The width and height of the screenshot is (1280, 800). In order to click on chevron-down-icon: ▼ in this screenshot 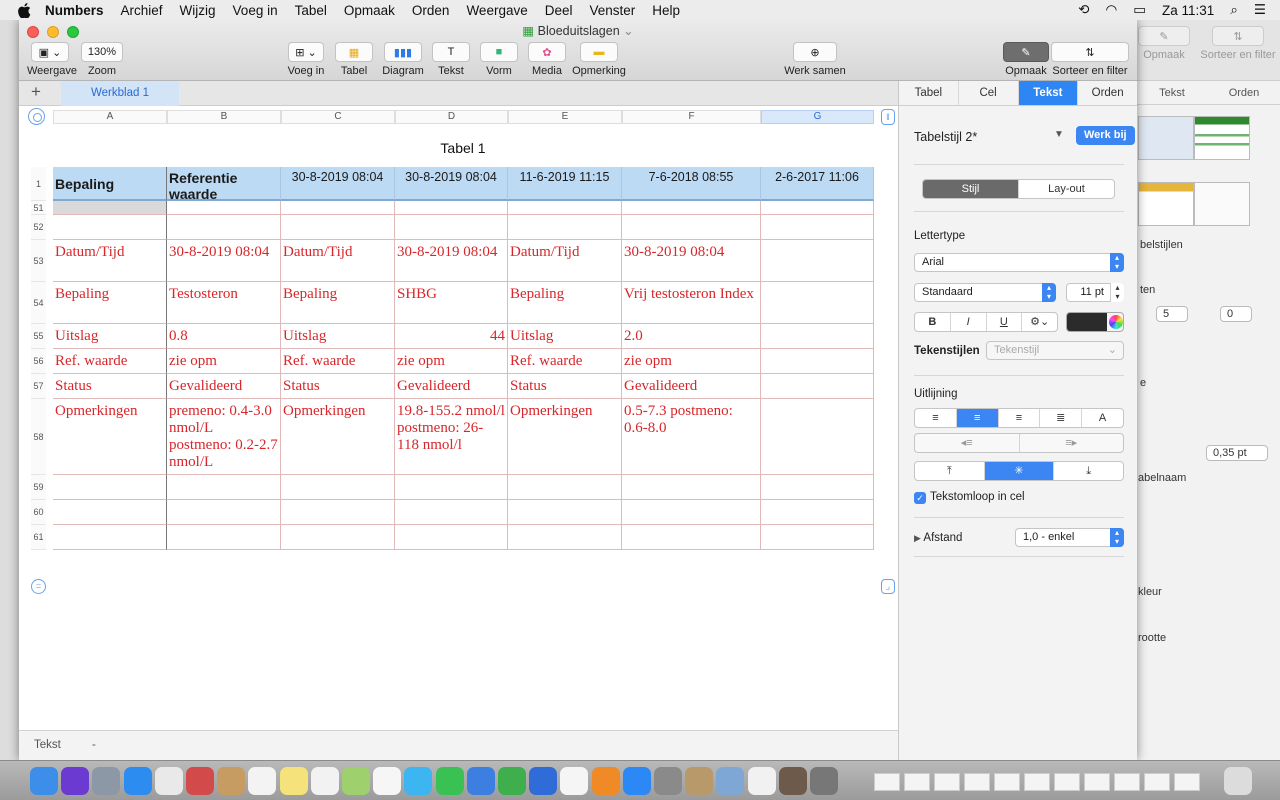, I will do `click(1059, 134)`.